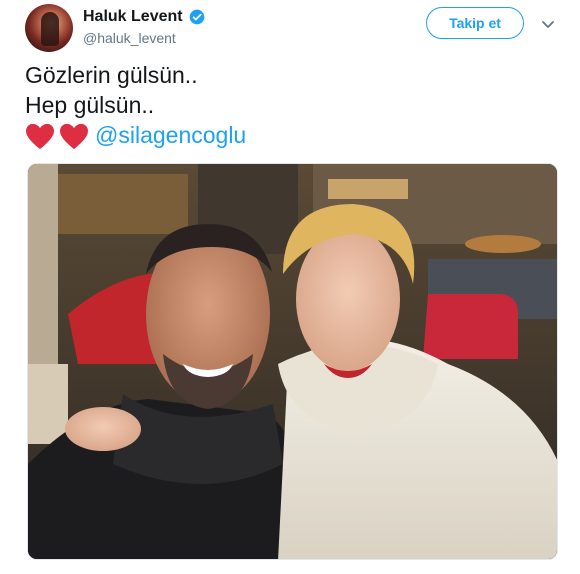 The image size is (580, 574). I want to click on chevron-down-icon, so click(548, 24).